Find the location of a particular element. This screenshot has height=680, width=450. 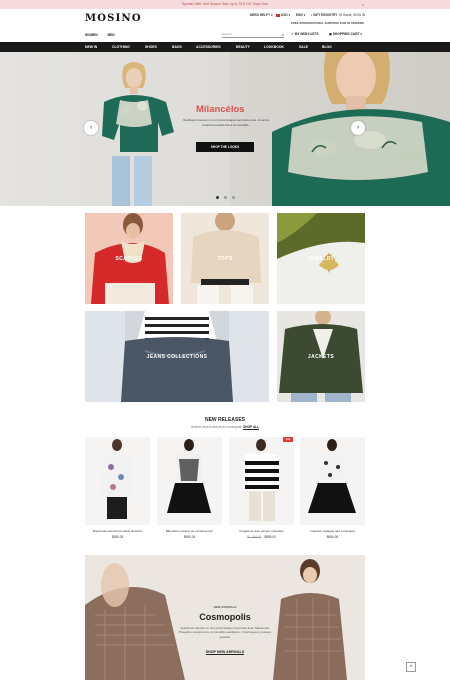

gift-registry-label: GIFT REGISTRY is located at coordinates (325, 15).